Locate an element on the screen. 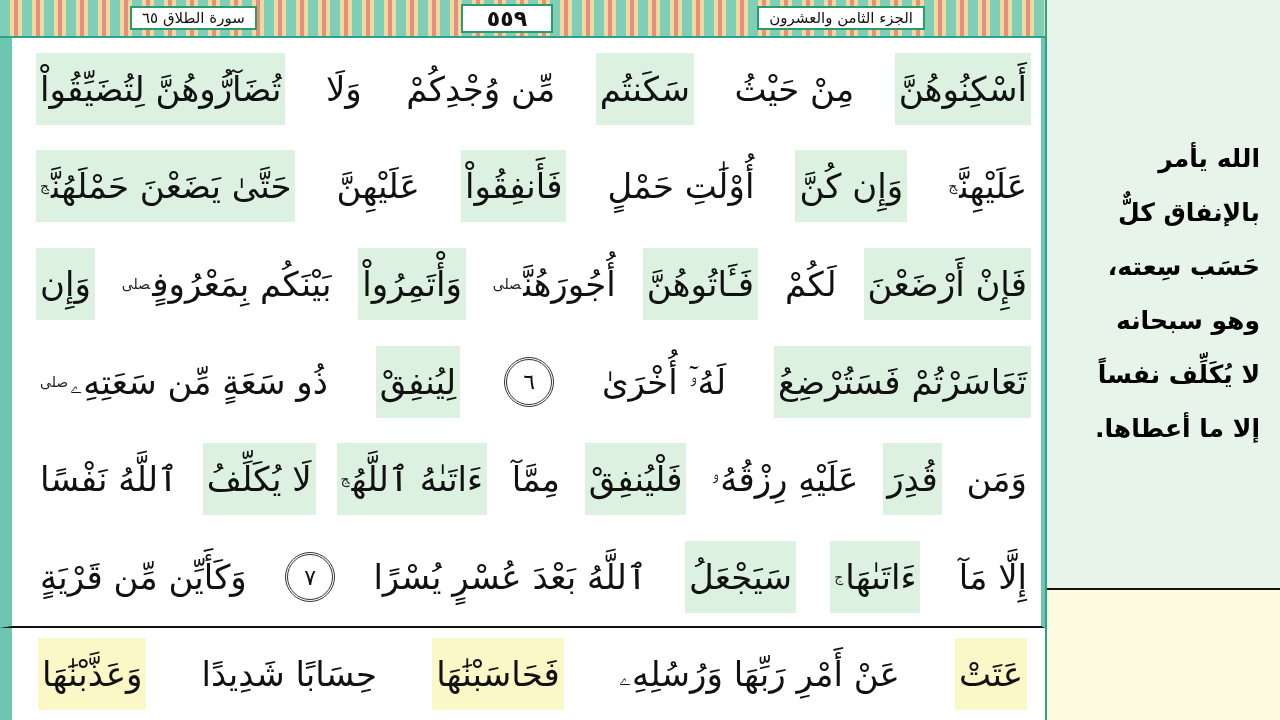 The width and height of the screenshot is (1280, 720). verse-text: أُجُورَهُنَّ$^{صلى}$ is located at coordinates (554, 284).